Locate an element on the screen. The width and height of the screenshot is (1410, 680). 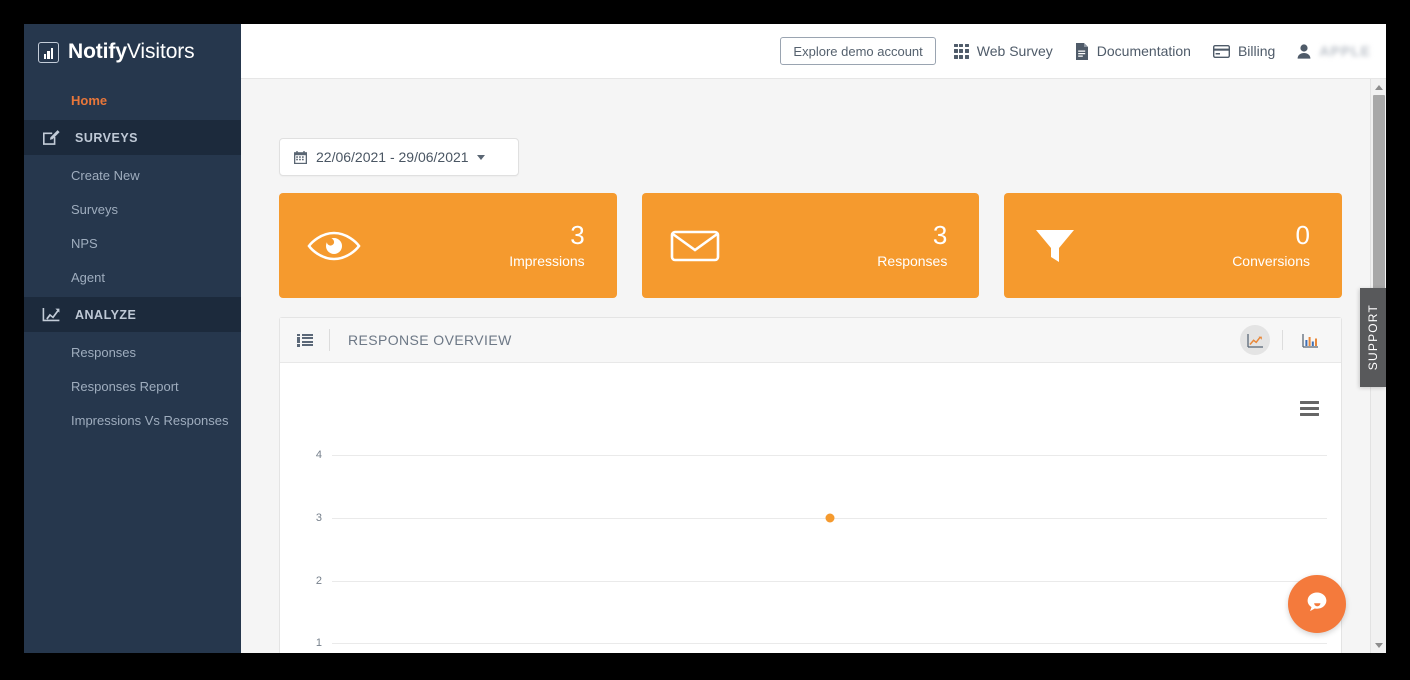
y-axis-tick: 3 is located at coordinates (318, 518).